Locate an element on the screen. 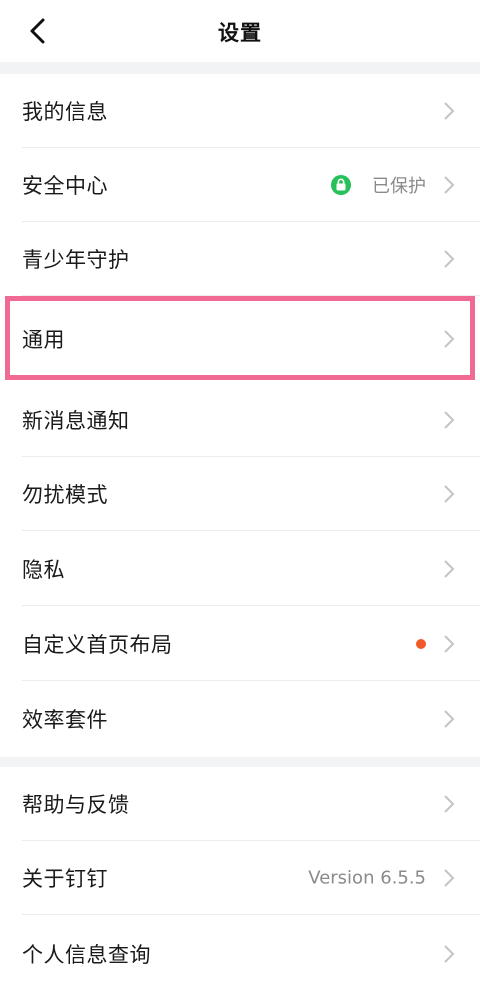 The width and height of the screenshot is (480, 982). new-badge-dot is located at coordinates (421, 644).